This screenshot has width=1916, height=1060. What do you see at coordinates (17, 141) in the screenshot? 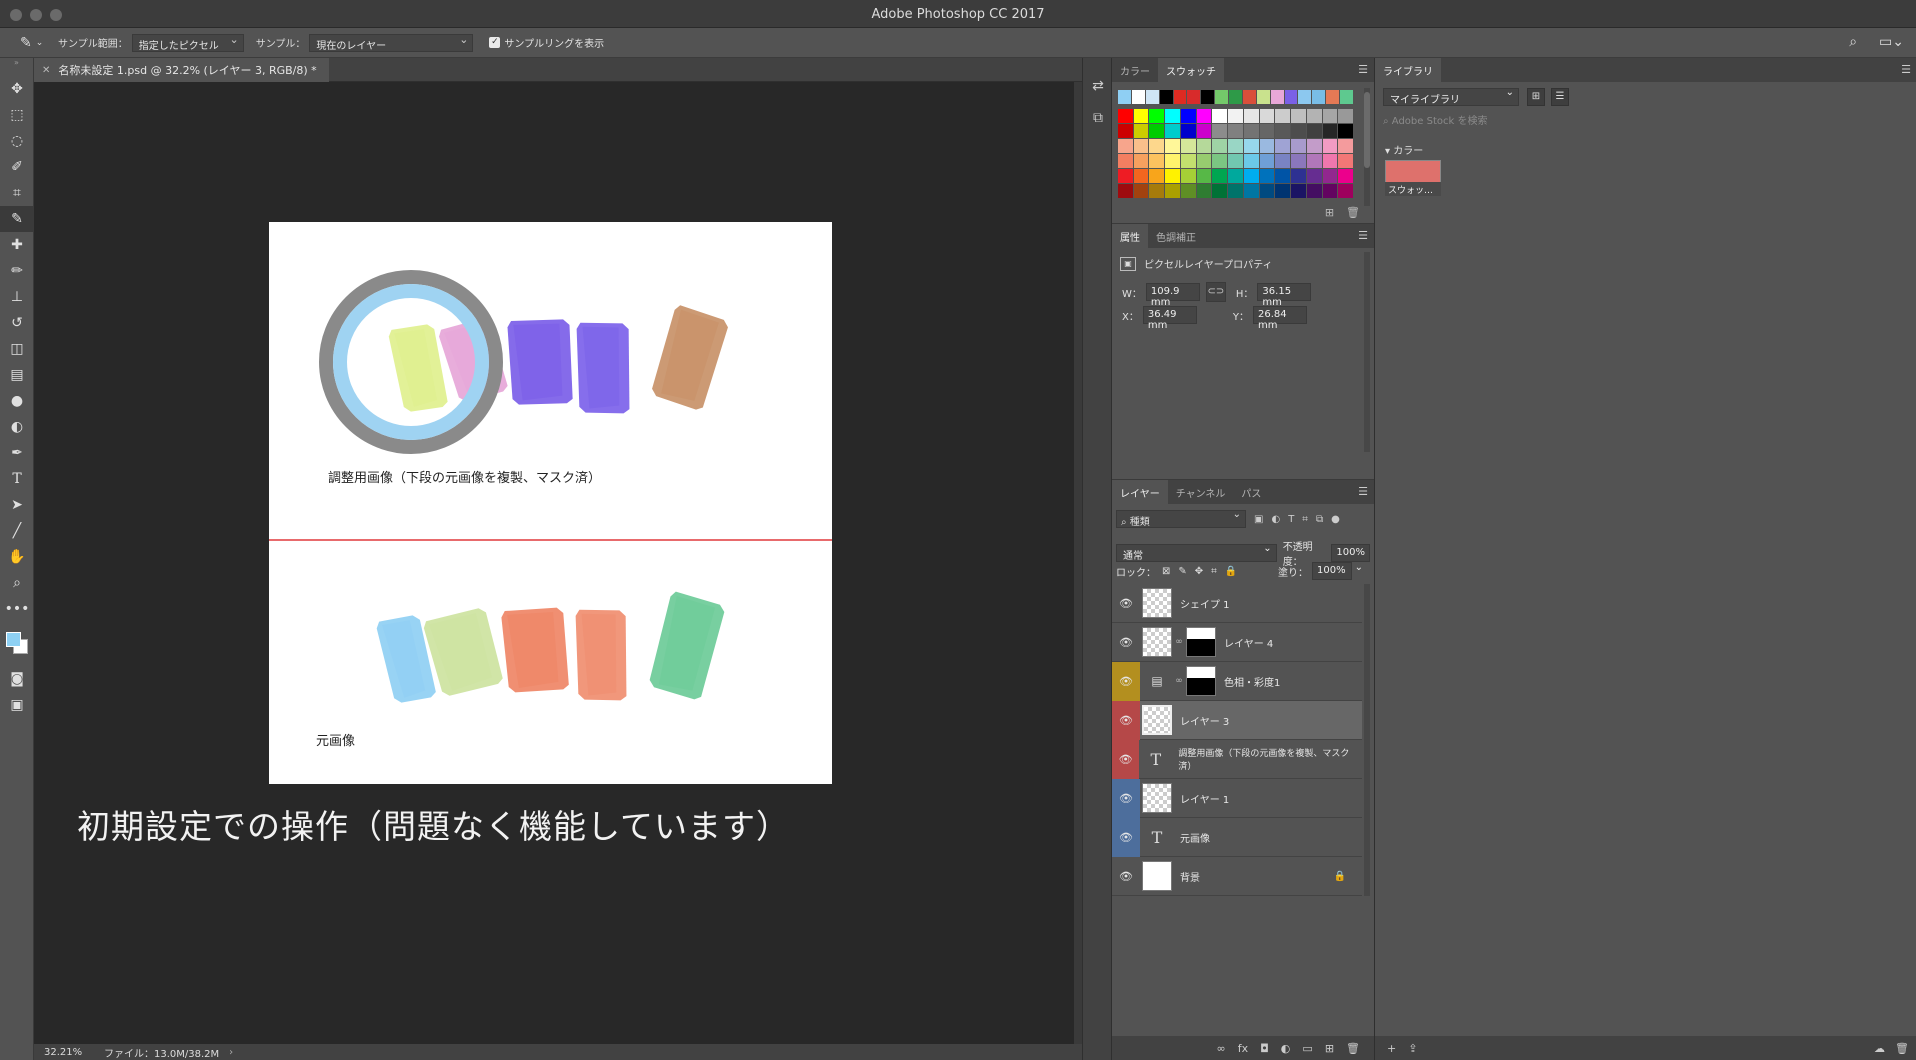
I see `lasso-icon: ◌` at bounding box center [17, 141].